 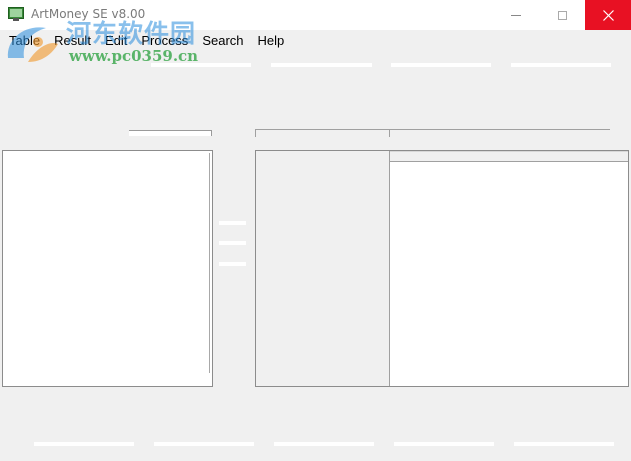 I want to click on watermark-chinese-text: 河东软件园, so click(x=131, y=33).